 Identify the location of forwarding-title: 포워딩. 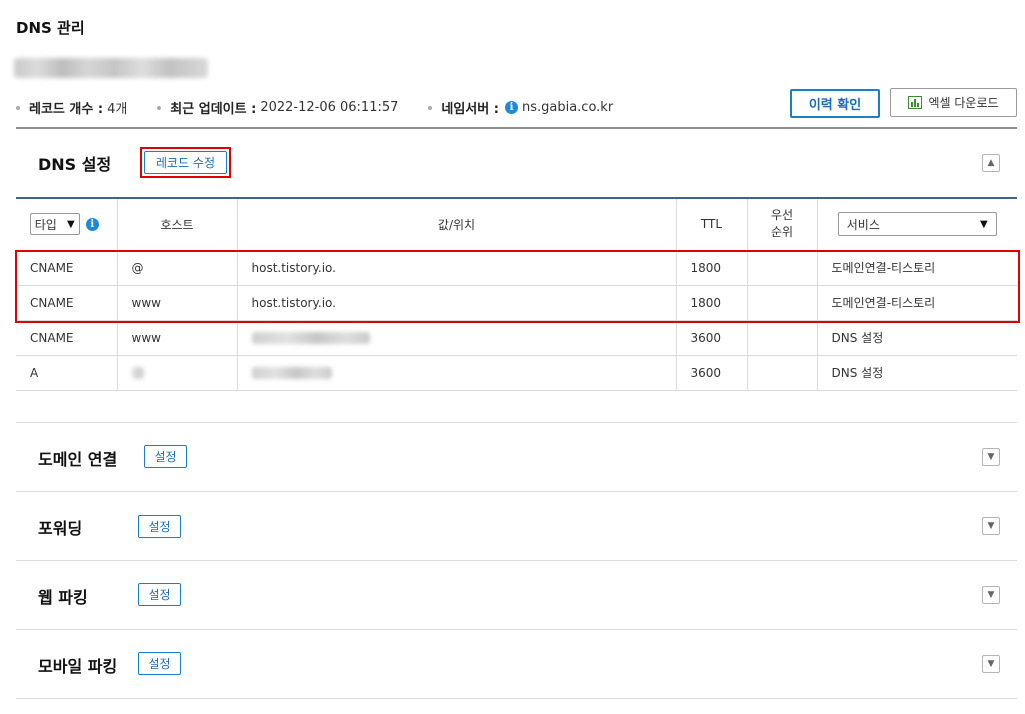
(60, 528).